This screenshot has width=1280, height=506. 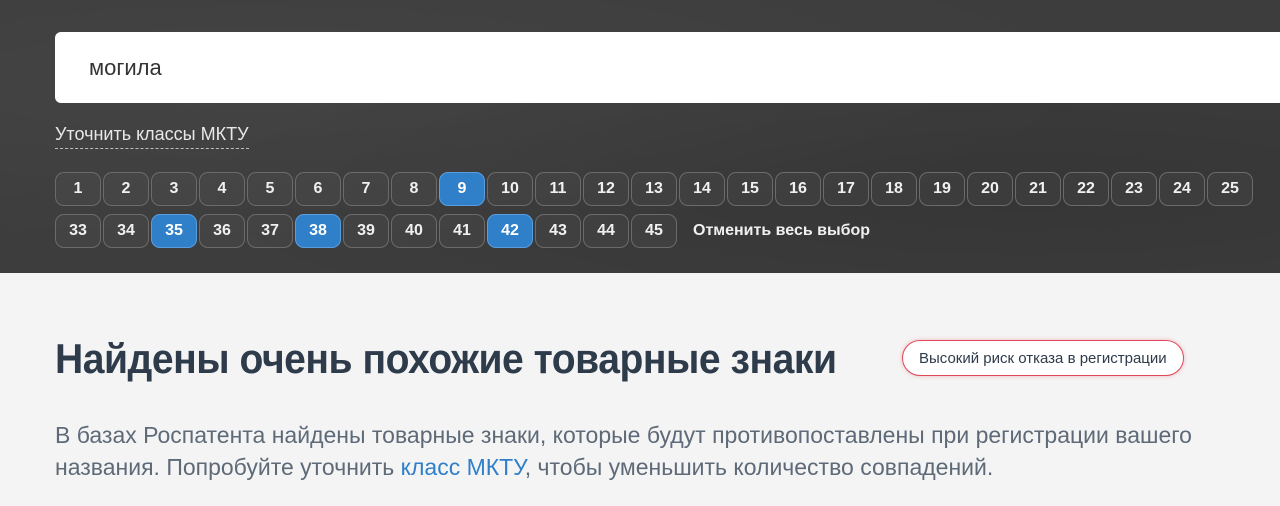 What do you see at coordinates (750, 189) in the screenshot?
I see `class-button-15: 15` at bounding box center [750, 189].